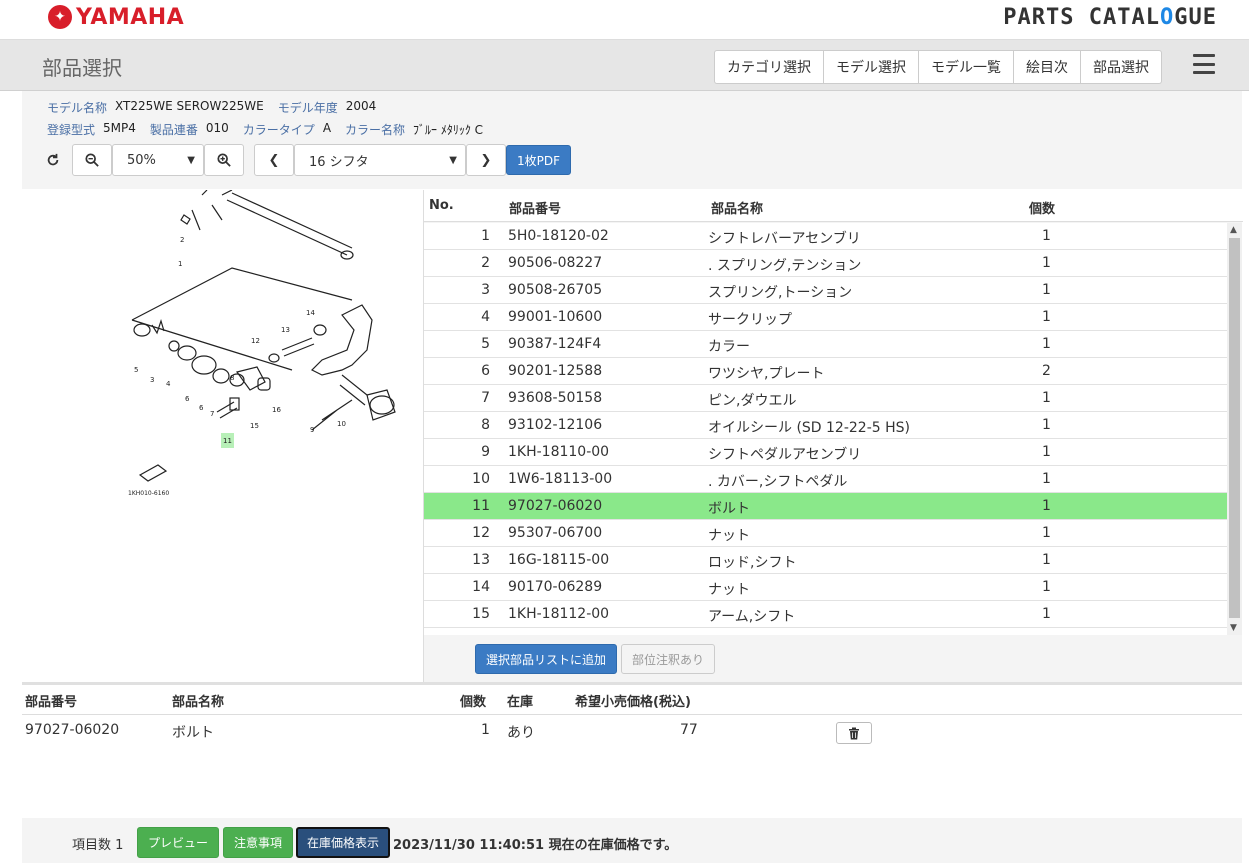  What do you see at coordinates (766, 374) in the screenshot?
I see `cell-part-name: ワツシヤ,プレート` at bounding box center [766, 374].